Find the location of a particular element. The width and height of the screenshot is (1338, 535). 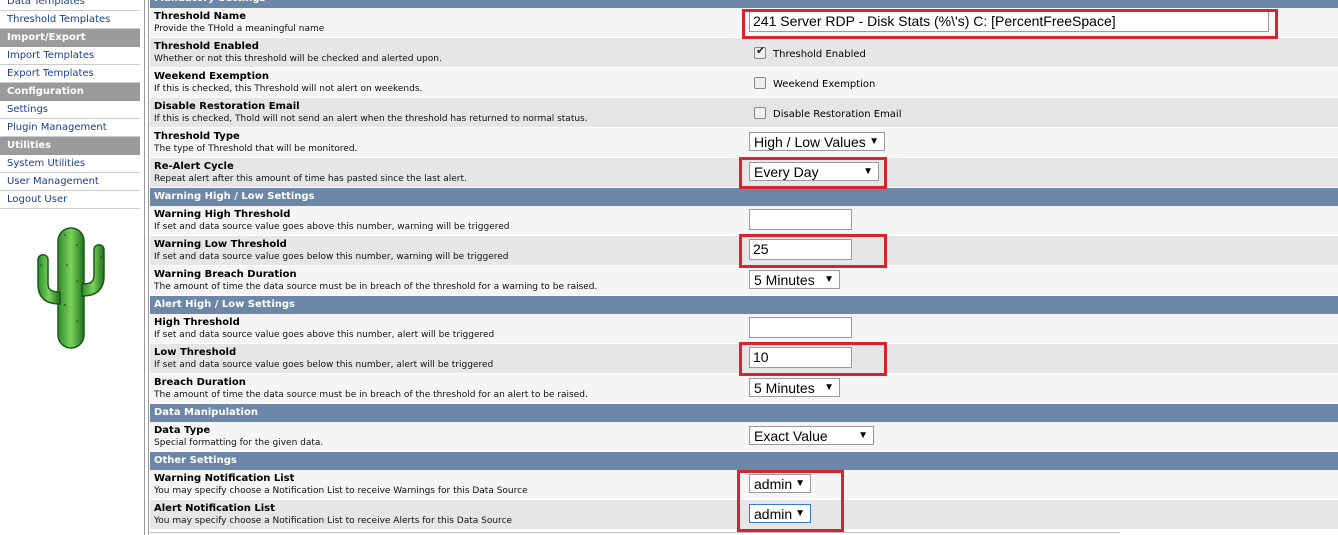

bottom-divider is located at coordinates (635, 532).